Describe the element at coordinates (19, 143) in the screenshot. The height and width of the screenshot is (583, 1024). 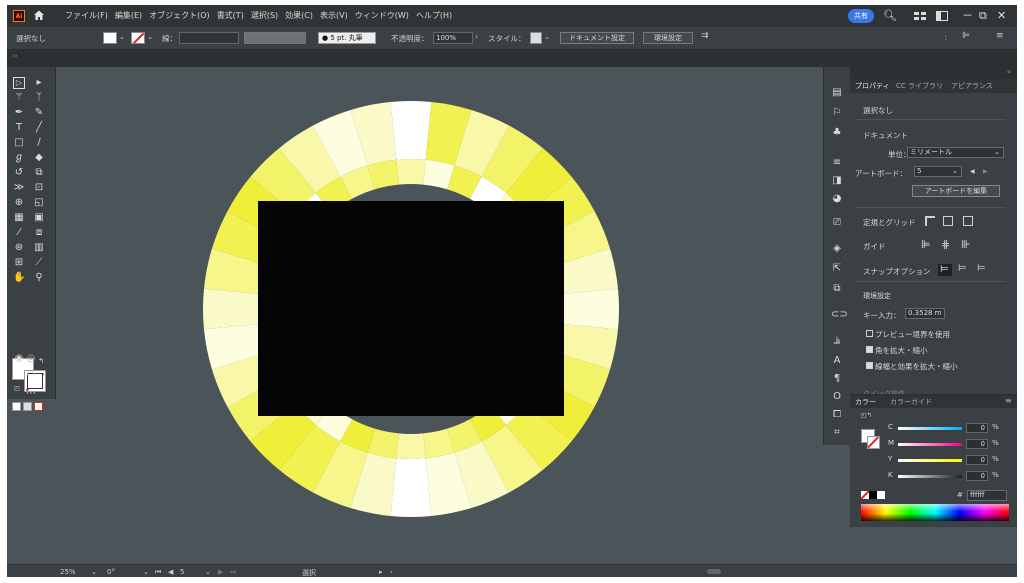
I see `rectangle-tool-icon: □` at that location.